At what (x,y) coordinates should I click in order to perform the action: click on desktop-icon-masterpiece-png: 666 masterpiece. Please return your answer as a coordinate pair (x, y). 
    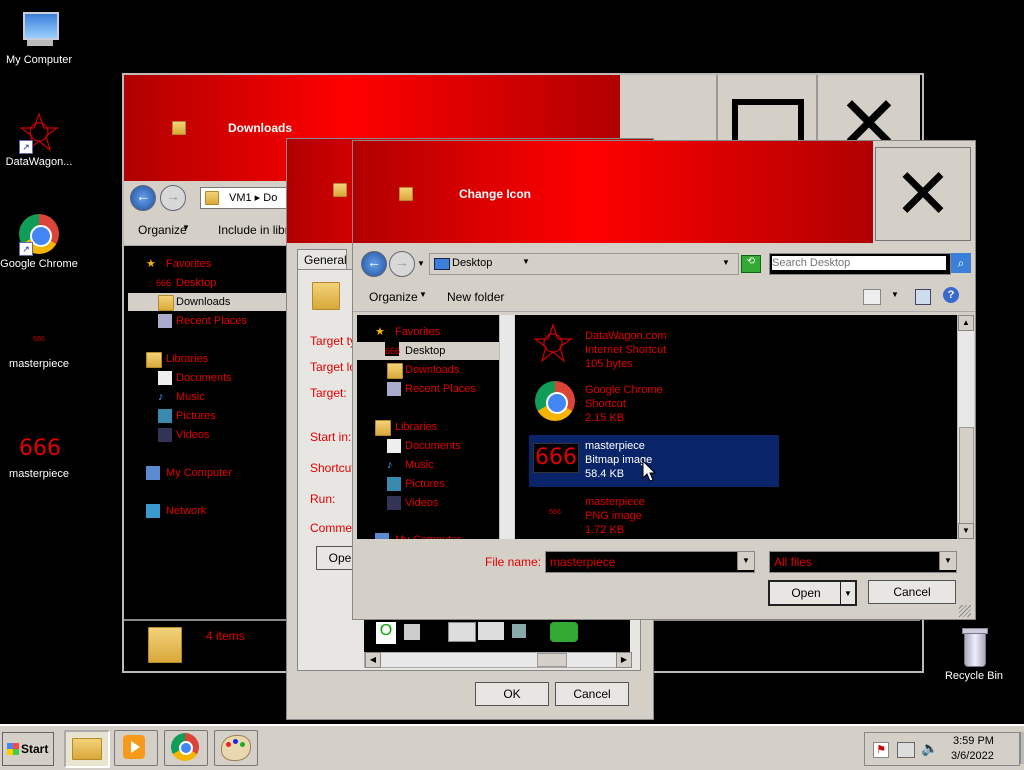
    Looking at the image, I should click on (39, 352).